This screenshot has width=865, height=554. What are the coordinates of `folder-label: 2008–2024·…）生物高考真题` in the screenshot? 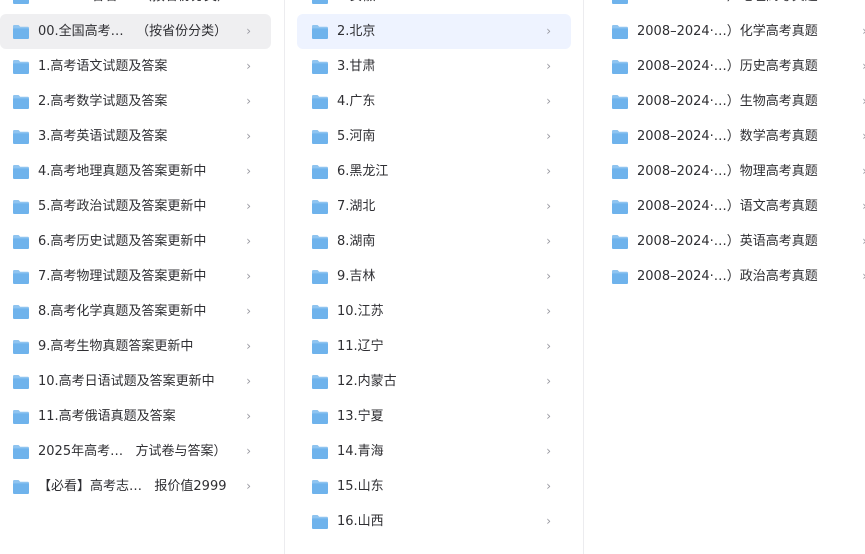 It's located at (727, 101).